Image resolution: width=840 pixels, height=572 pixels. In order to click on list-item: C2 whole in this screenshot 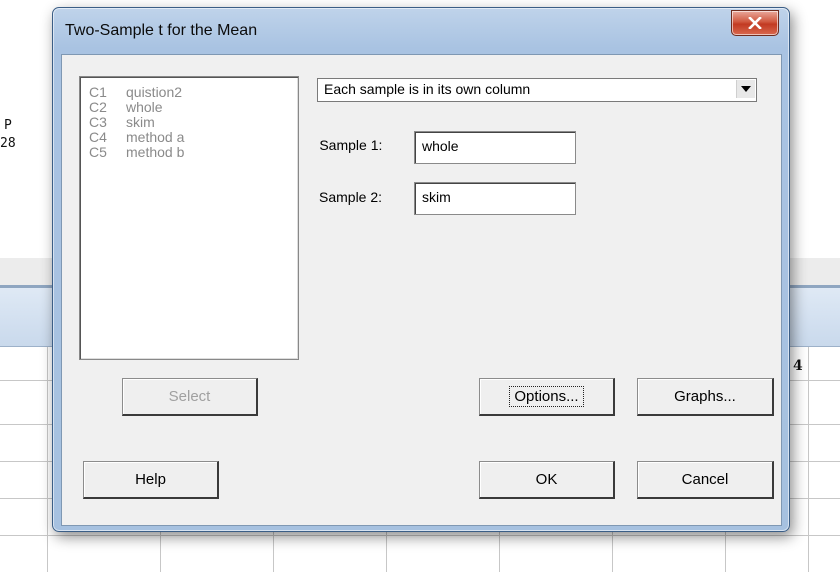, I will do `click(126, 107)`.